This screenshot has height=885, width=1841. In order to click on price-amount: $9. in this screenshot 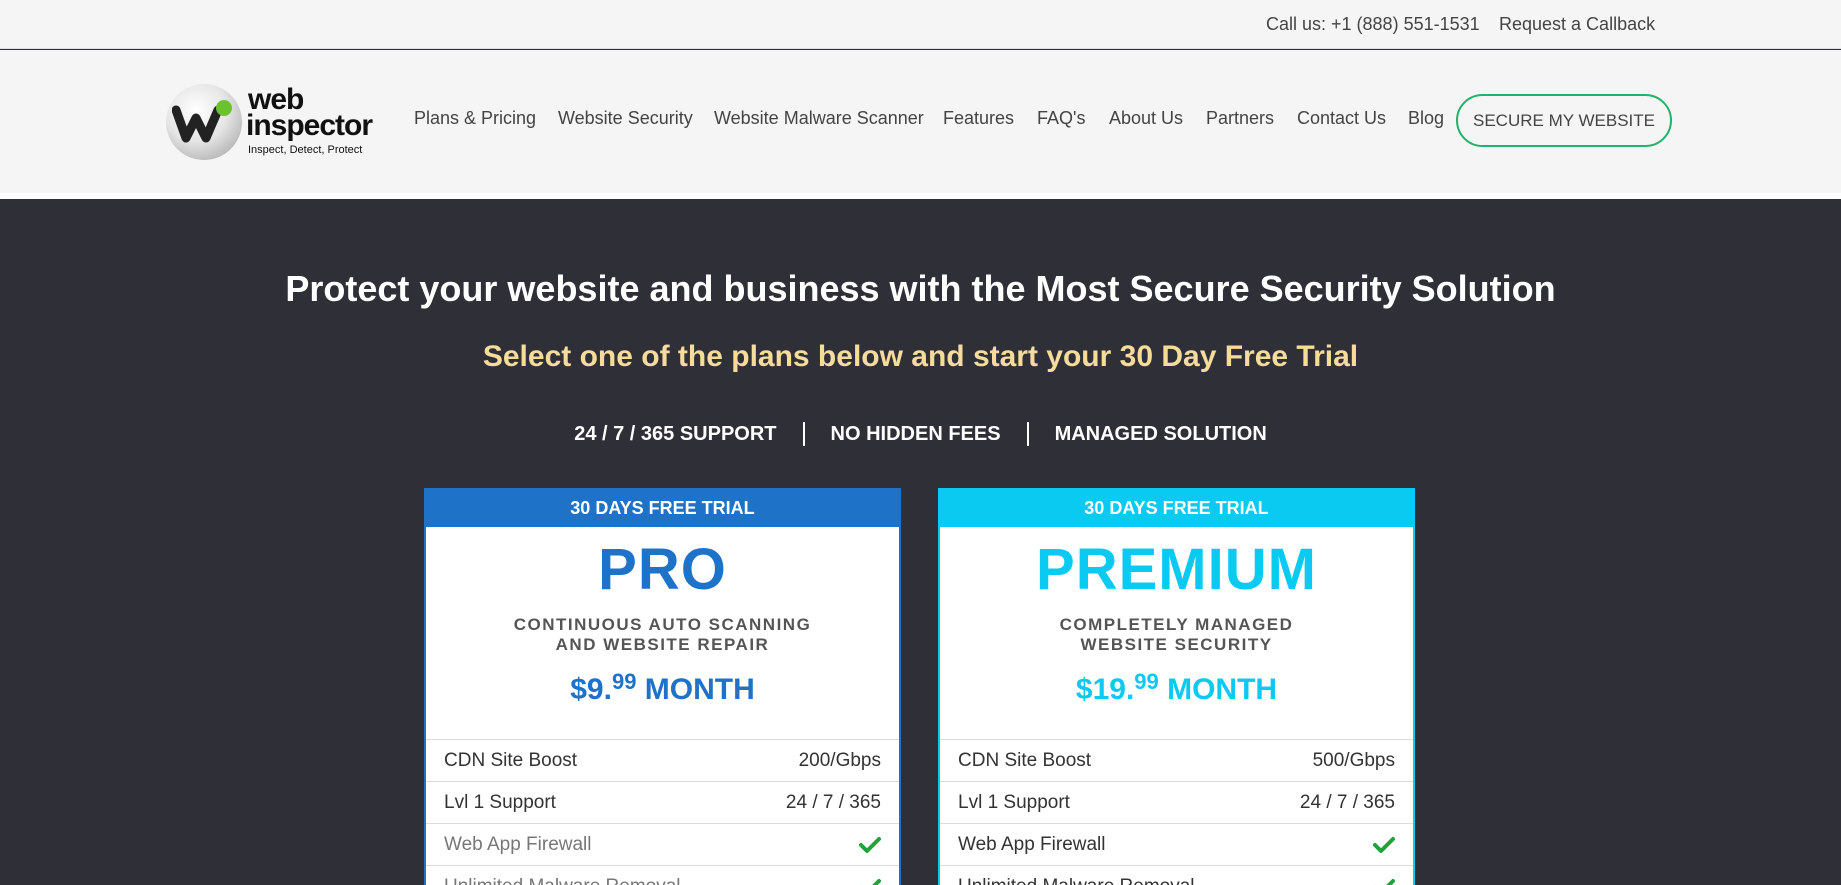, I will do `click(591, 689)`.